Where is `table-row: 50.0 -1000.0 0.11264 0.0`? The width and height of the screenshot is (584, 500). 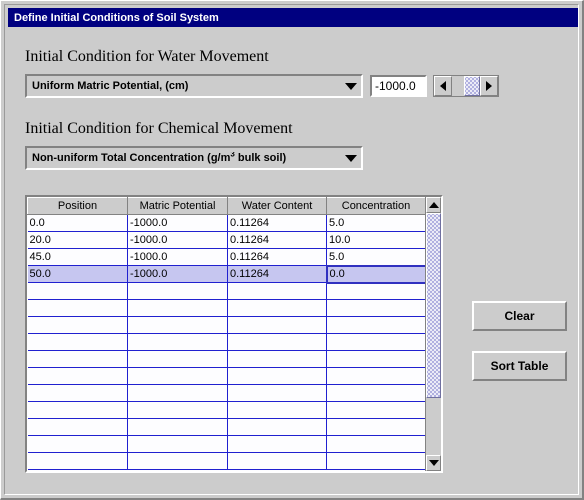
table-row: 50.0 -1000.0 0.11264 0.0 is located at coordinates (226, 274).